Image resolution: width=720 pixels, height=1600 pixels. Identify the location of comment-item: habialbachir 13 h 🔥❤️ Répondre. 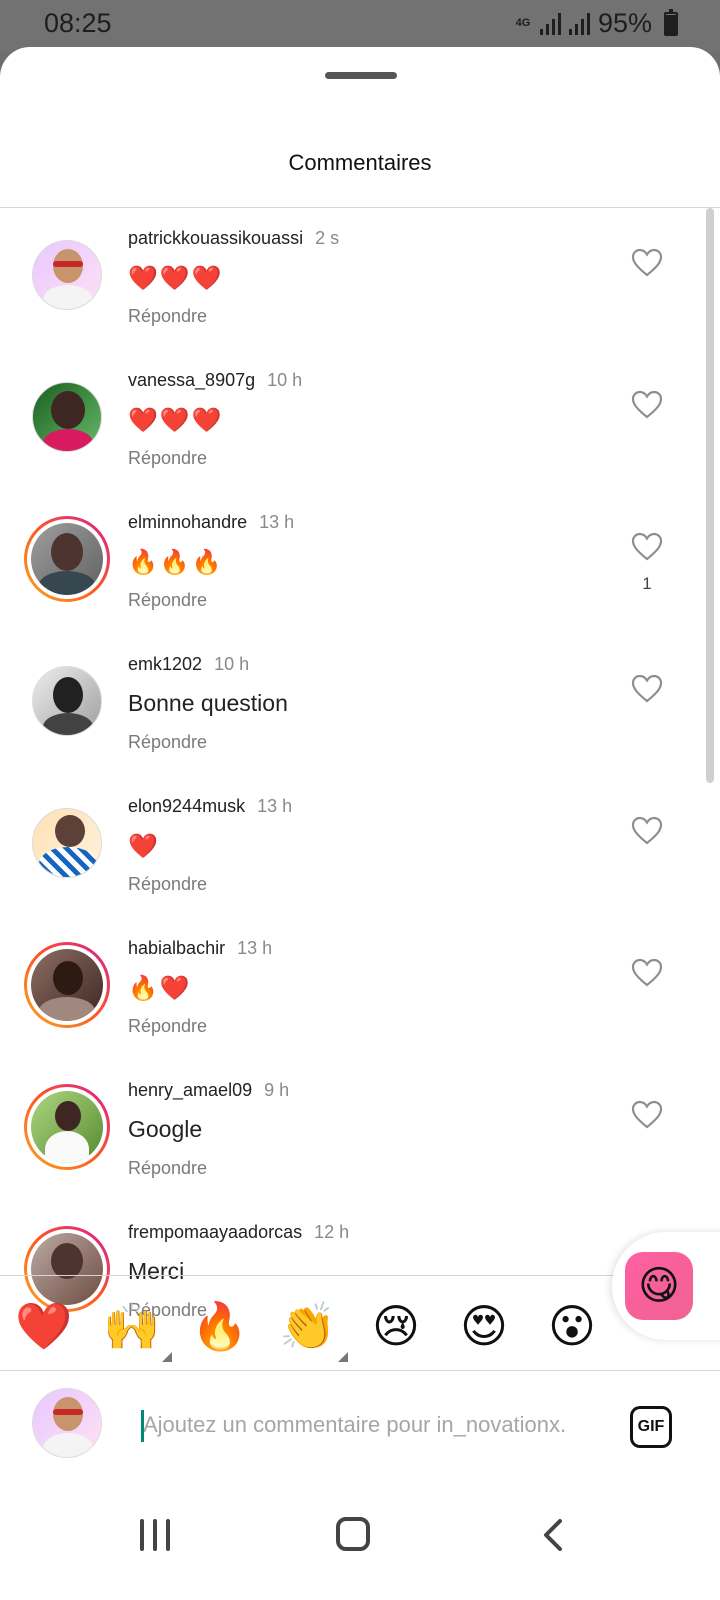
(353, 989).